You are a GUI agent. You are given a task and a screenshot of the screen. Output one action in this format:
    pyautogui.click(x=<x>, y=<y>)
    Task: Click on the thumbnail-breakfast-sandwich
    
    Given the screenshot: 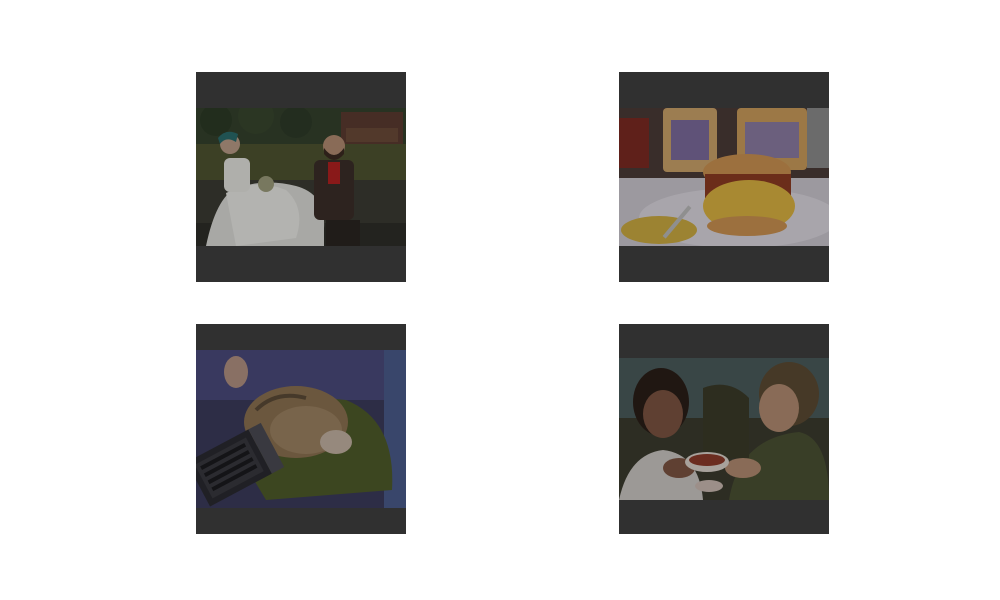 What is the action you would take?
    pyautogui.click(x=724, y=177)
    